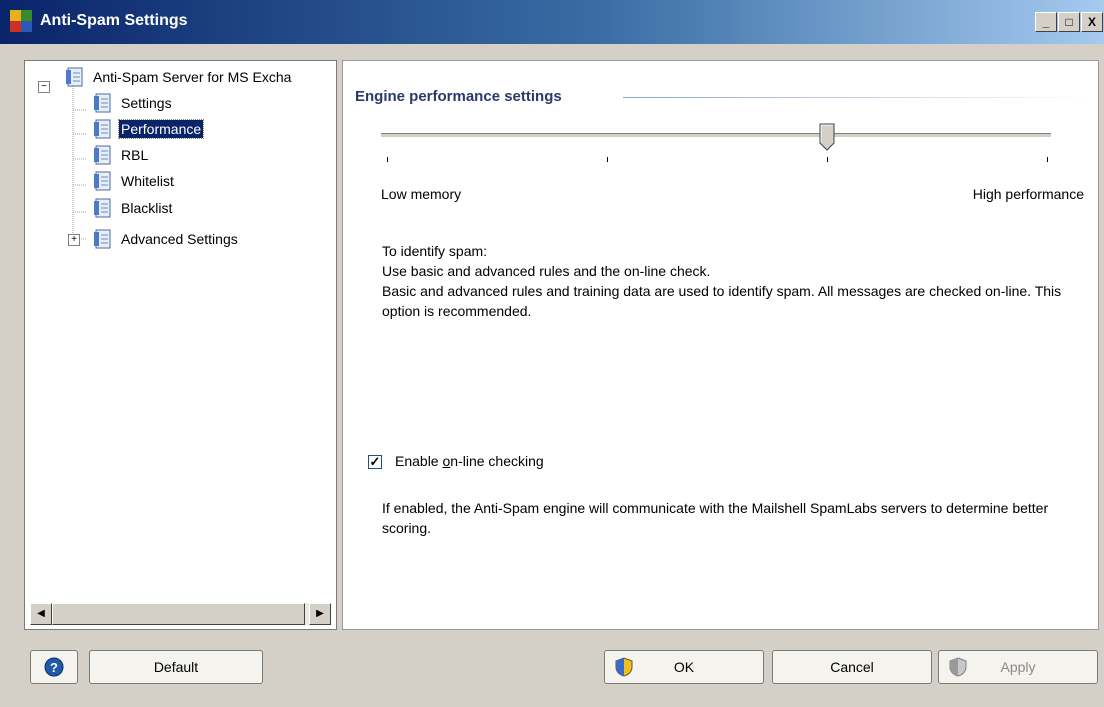 This screenshot has height=707, width=1104. I want to click on tree-horizontal-scrollbar: ◀ ▶, so click(180, 614).